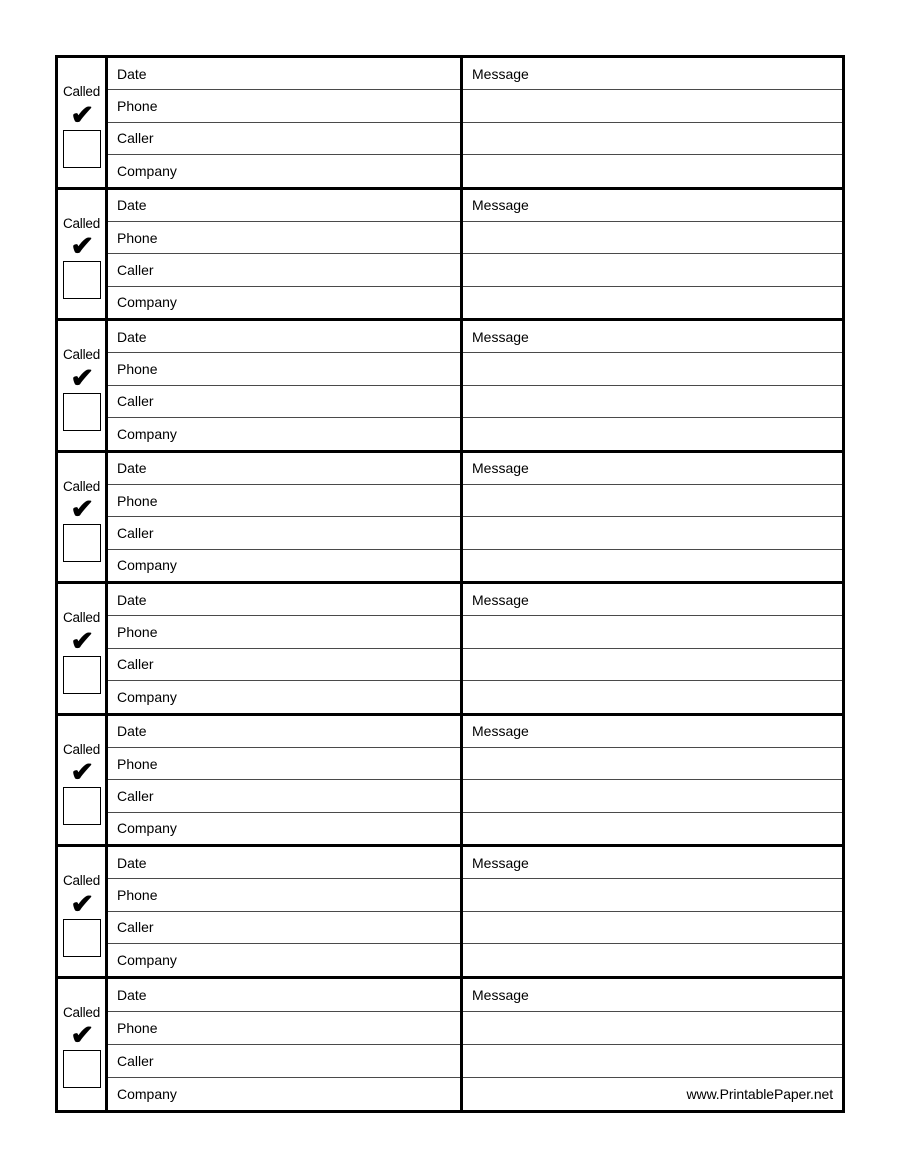  I want to click on called-label: Called, so click(81, 91).